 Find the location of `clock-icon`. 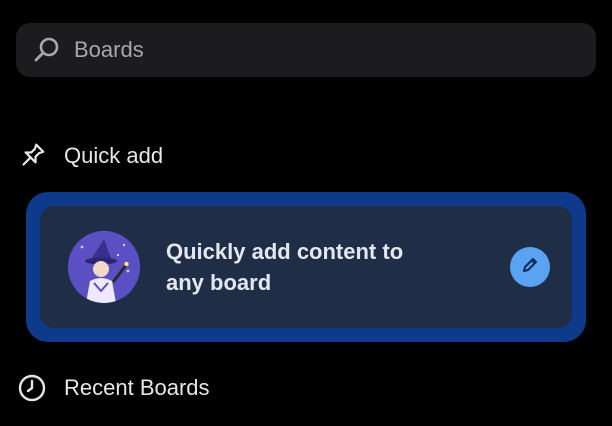

clock-icon is located at coordinates (32, 388).